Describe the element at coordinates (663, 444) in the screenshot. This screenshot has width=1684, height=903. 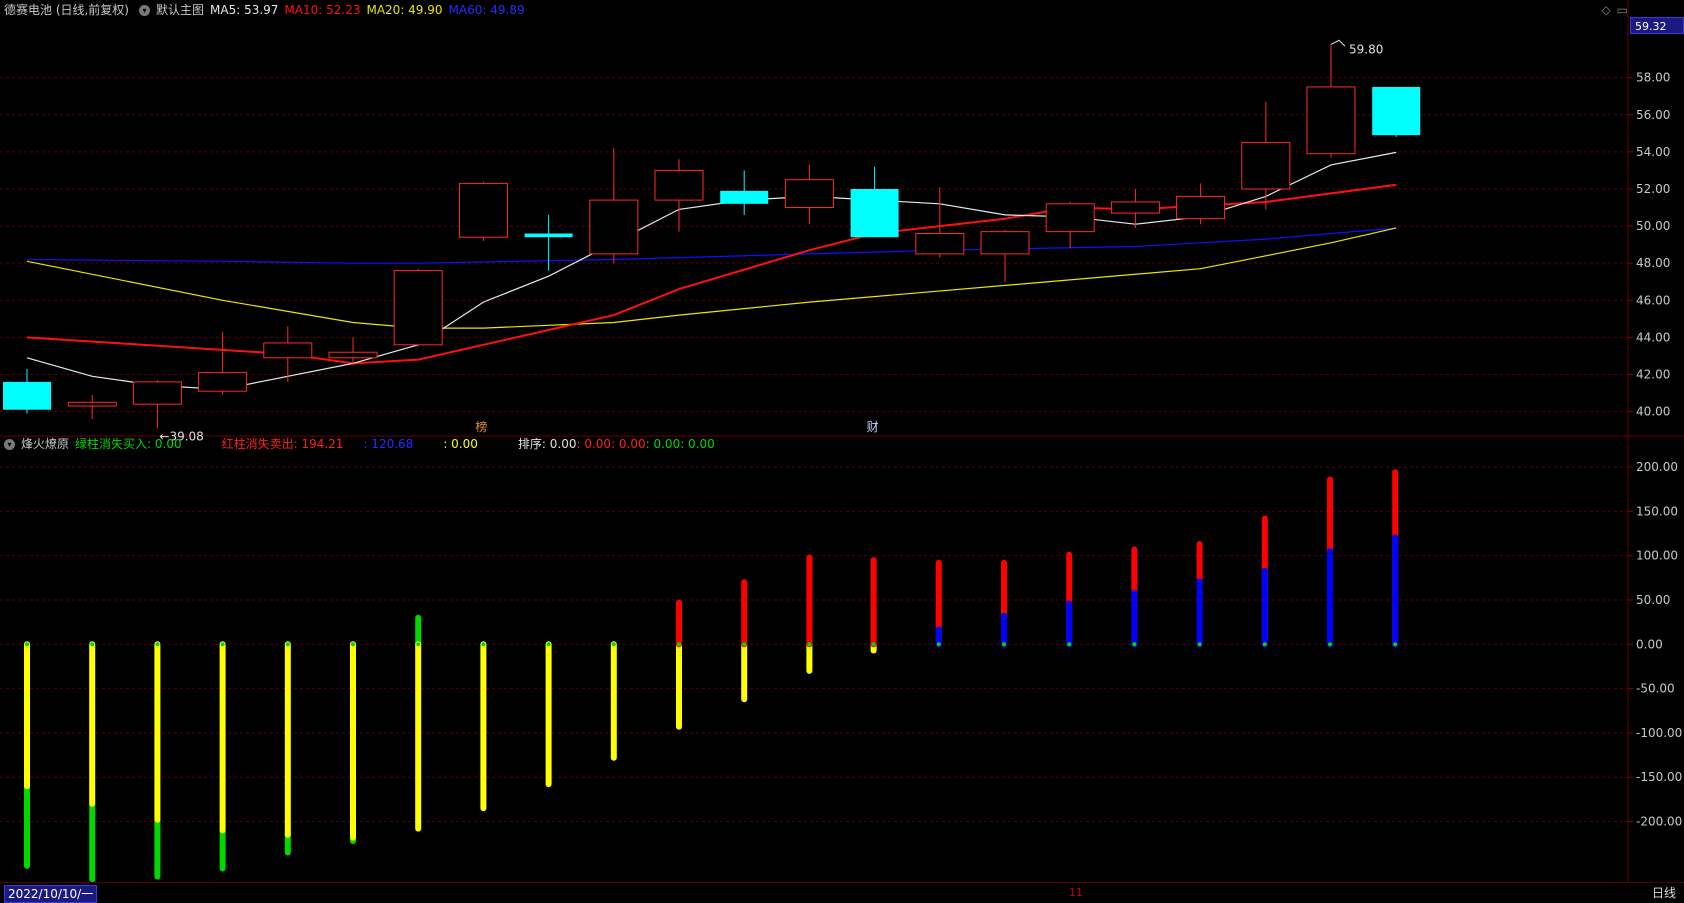
I see `green-value-label: : 0.00` at that location.